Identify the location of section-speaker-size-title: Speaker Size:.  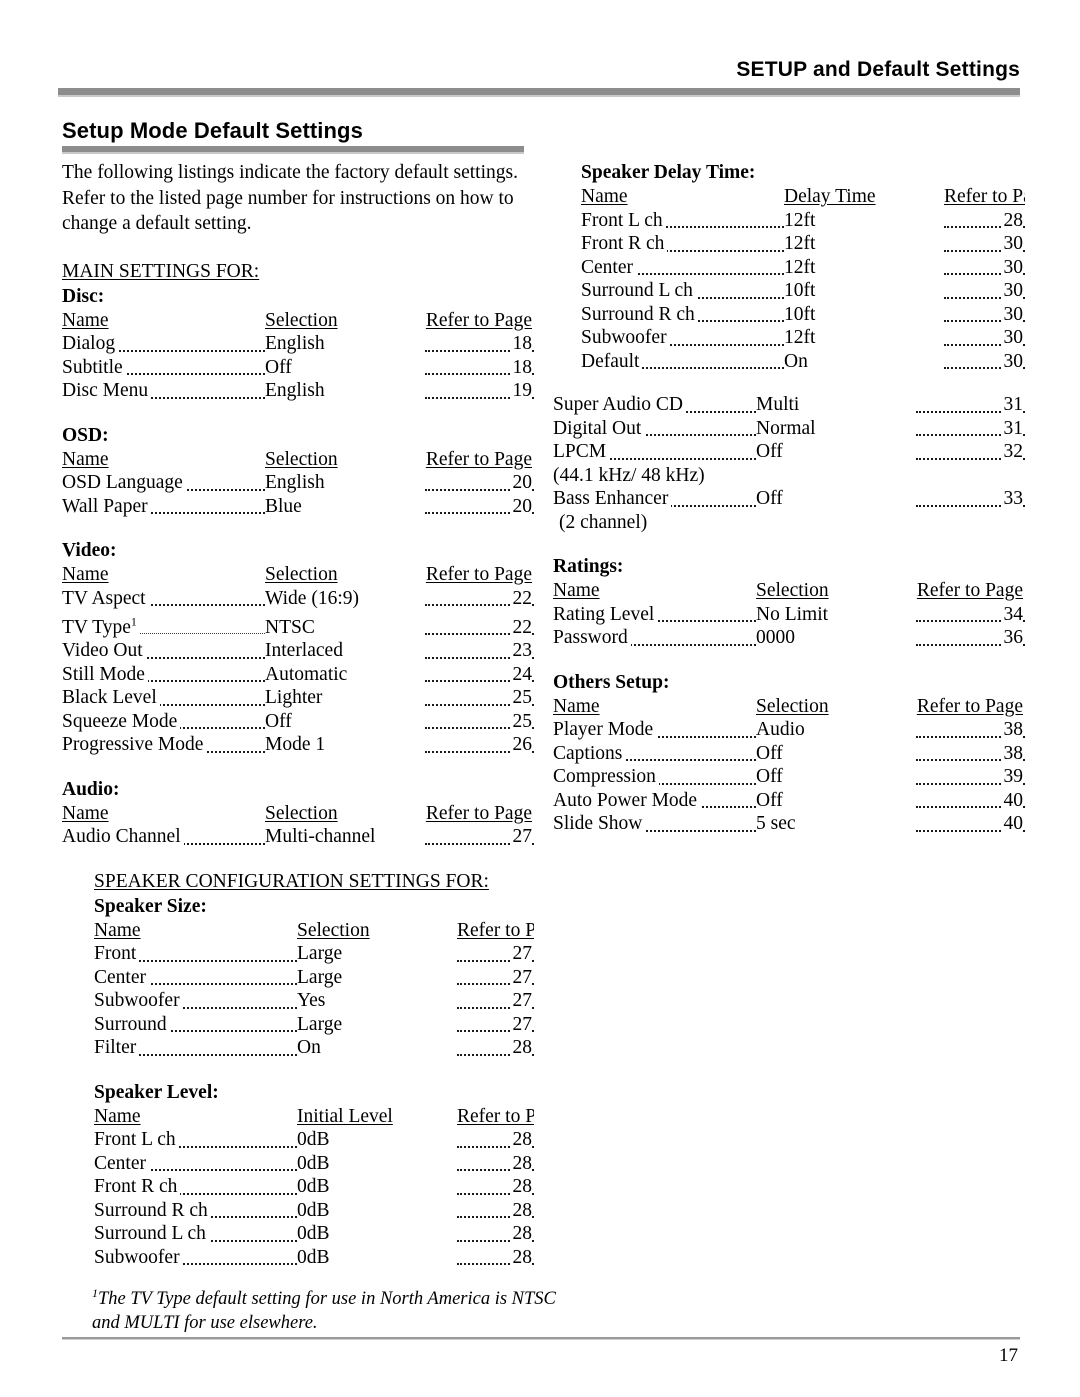
(150, 906).